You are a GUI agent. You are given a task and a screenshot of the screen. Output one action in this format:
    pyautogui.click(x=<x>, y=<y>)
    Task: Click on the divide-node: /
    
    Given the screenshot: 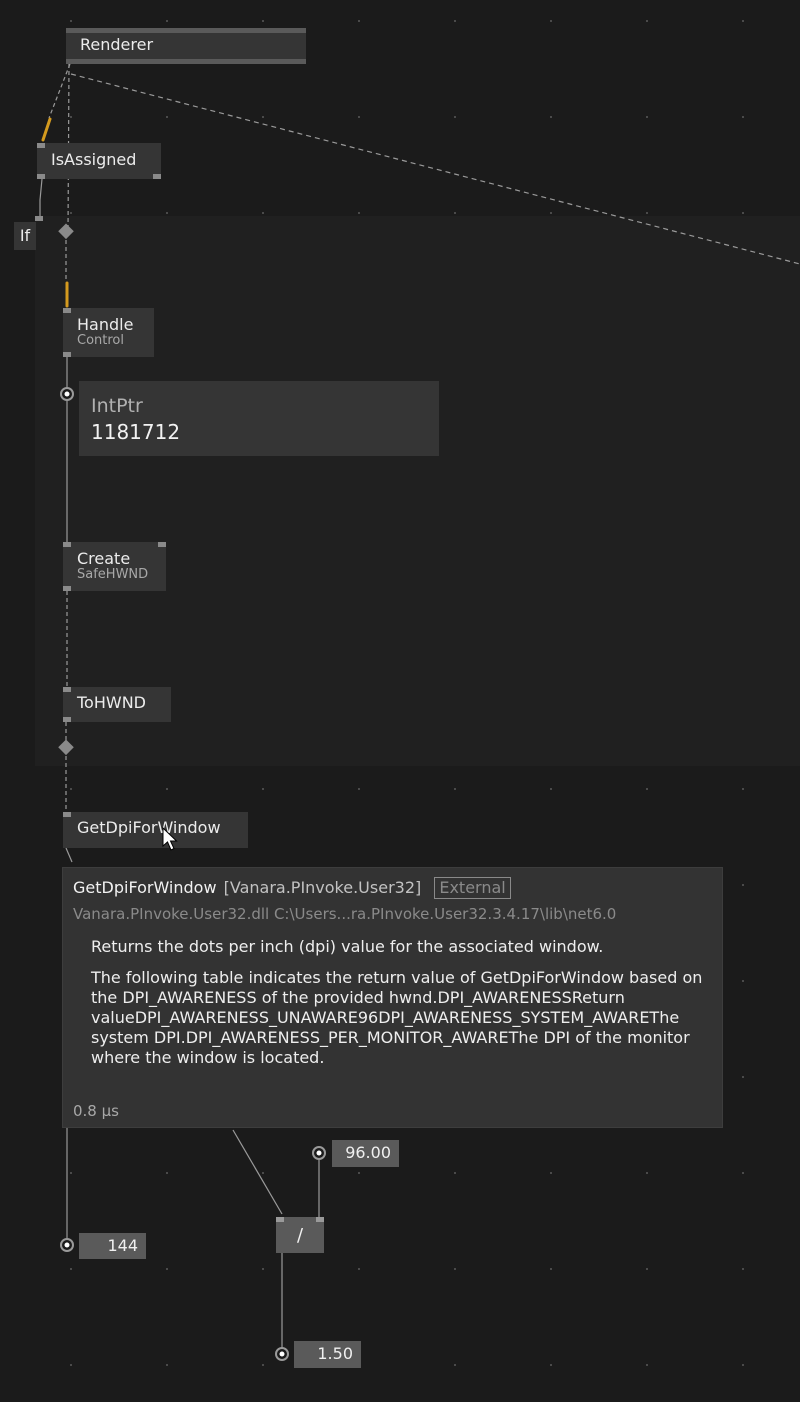 What is the action you would take?
    pyautogui.click(x=300, y=1235)
    